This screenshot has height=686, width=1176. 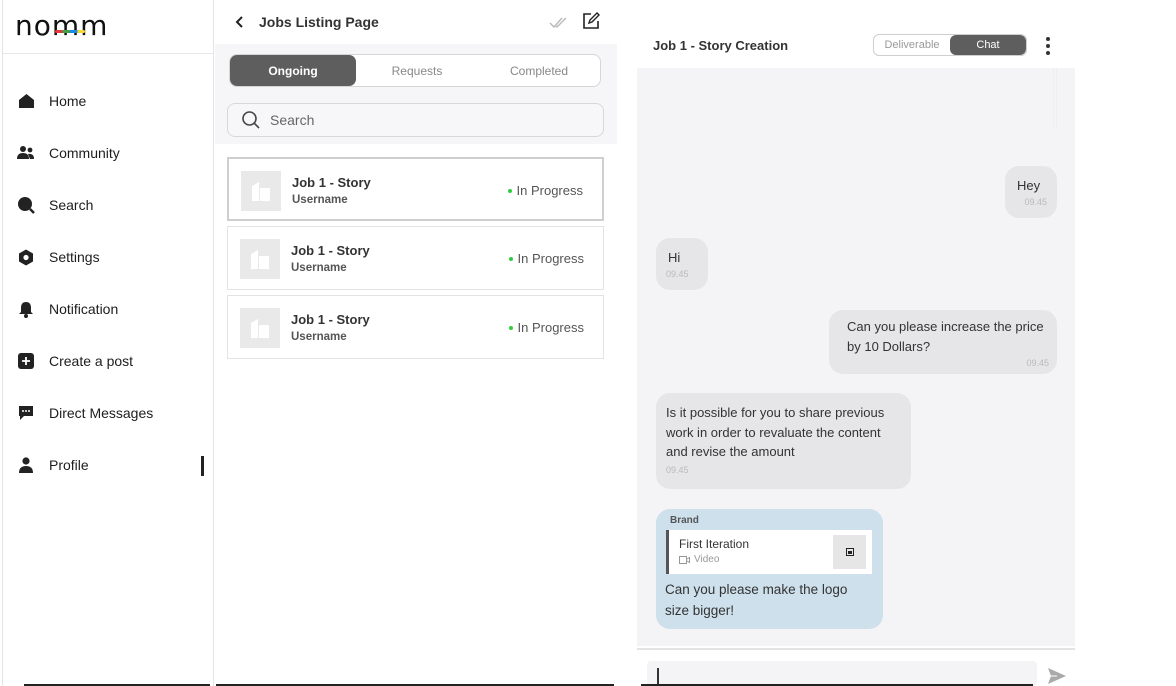 I want to click on message-input, so click(x=842, y=673).